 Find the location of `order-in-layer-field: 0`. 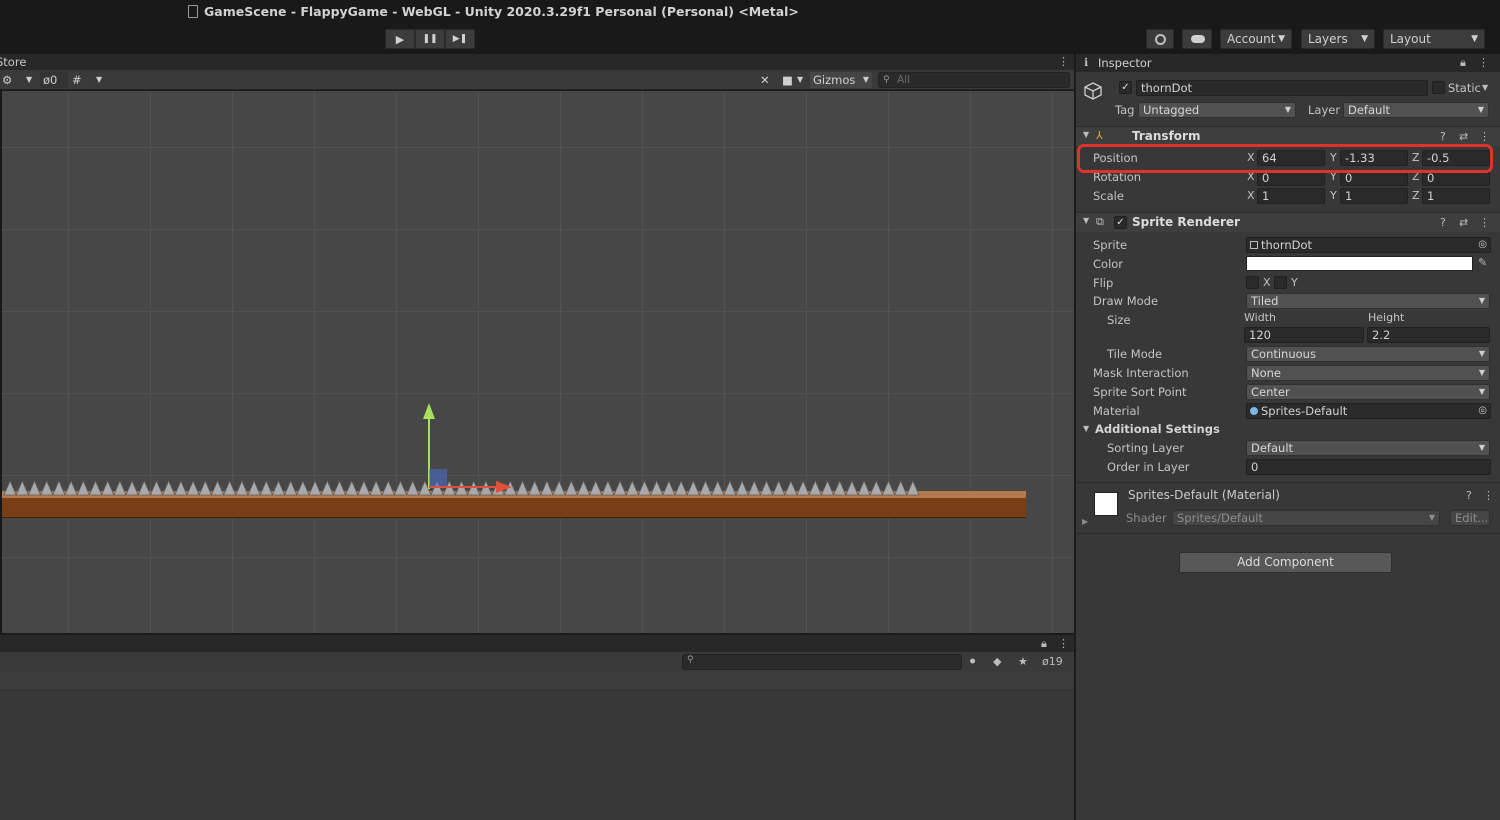

order-in-layer-field: 0 is located at coordinates (1368, 467).